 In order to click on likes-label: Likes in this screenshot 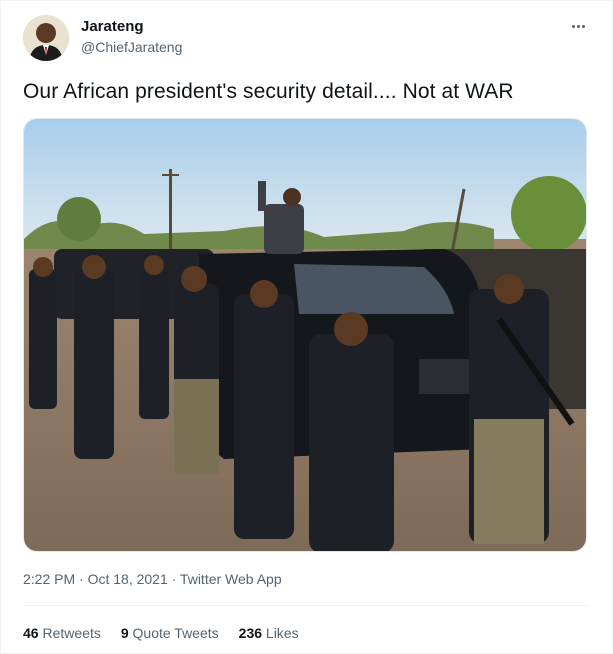, I will do `click(282, 633)`.